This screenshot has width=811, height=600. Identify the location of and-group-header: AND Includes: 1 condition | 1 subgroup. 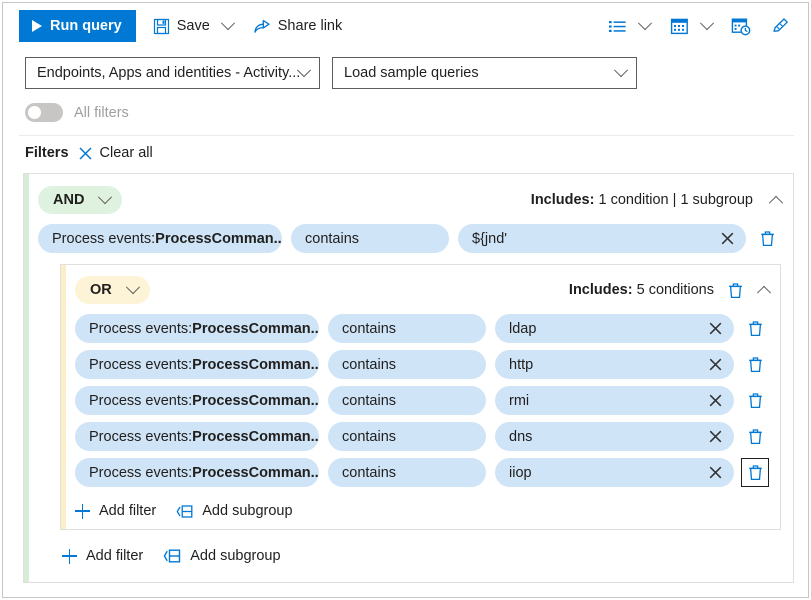
(411, 200).